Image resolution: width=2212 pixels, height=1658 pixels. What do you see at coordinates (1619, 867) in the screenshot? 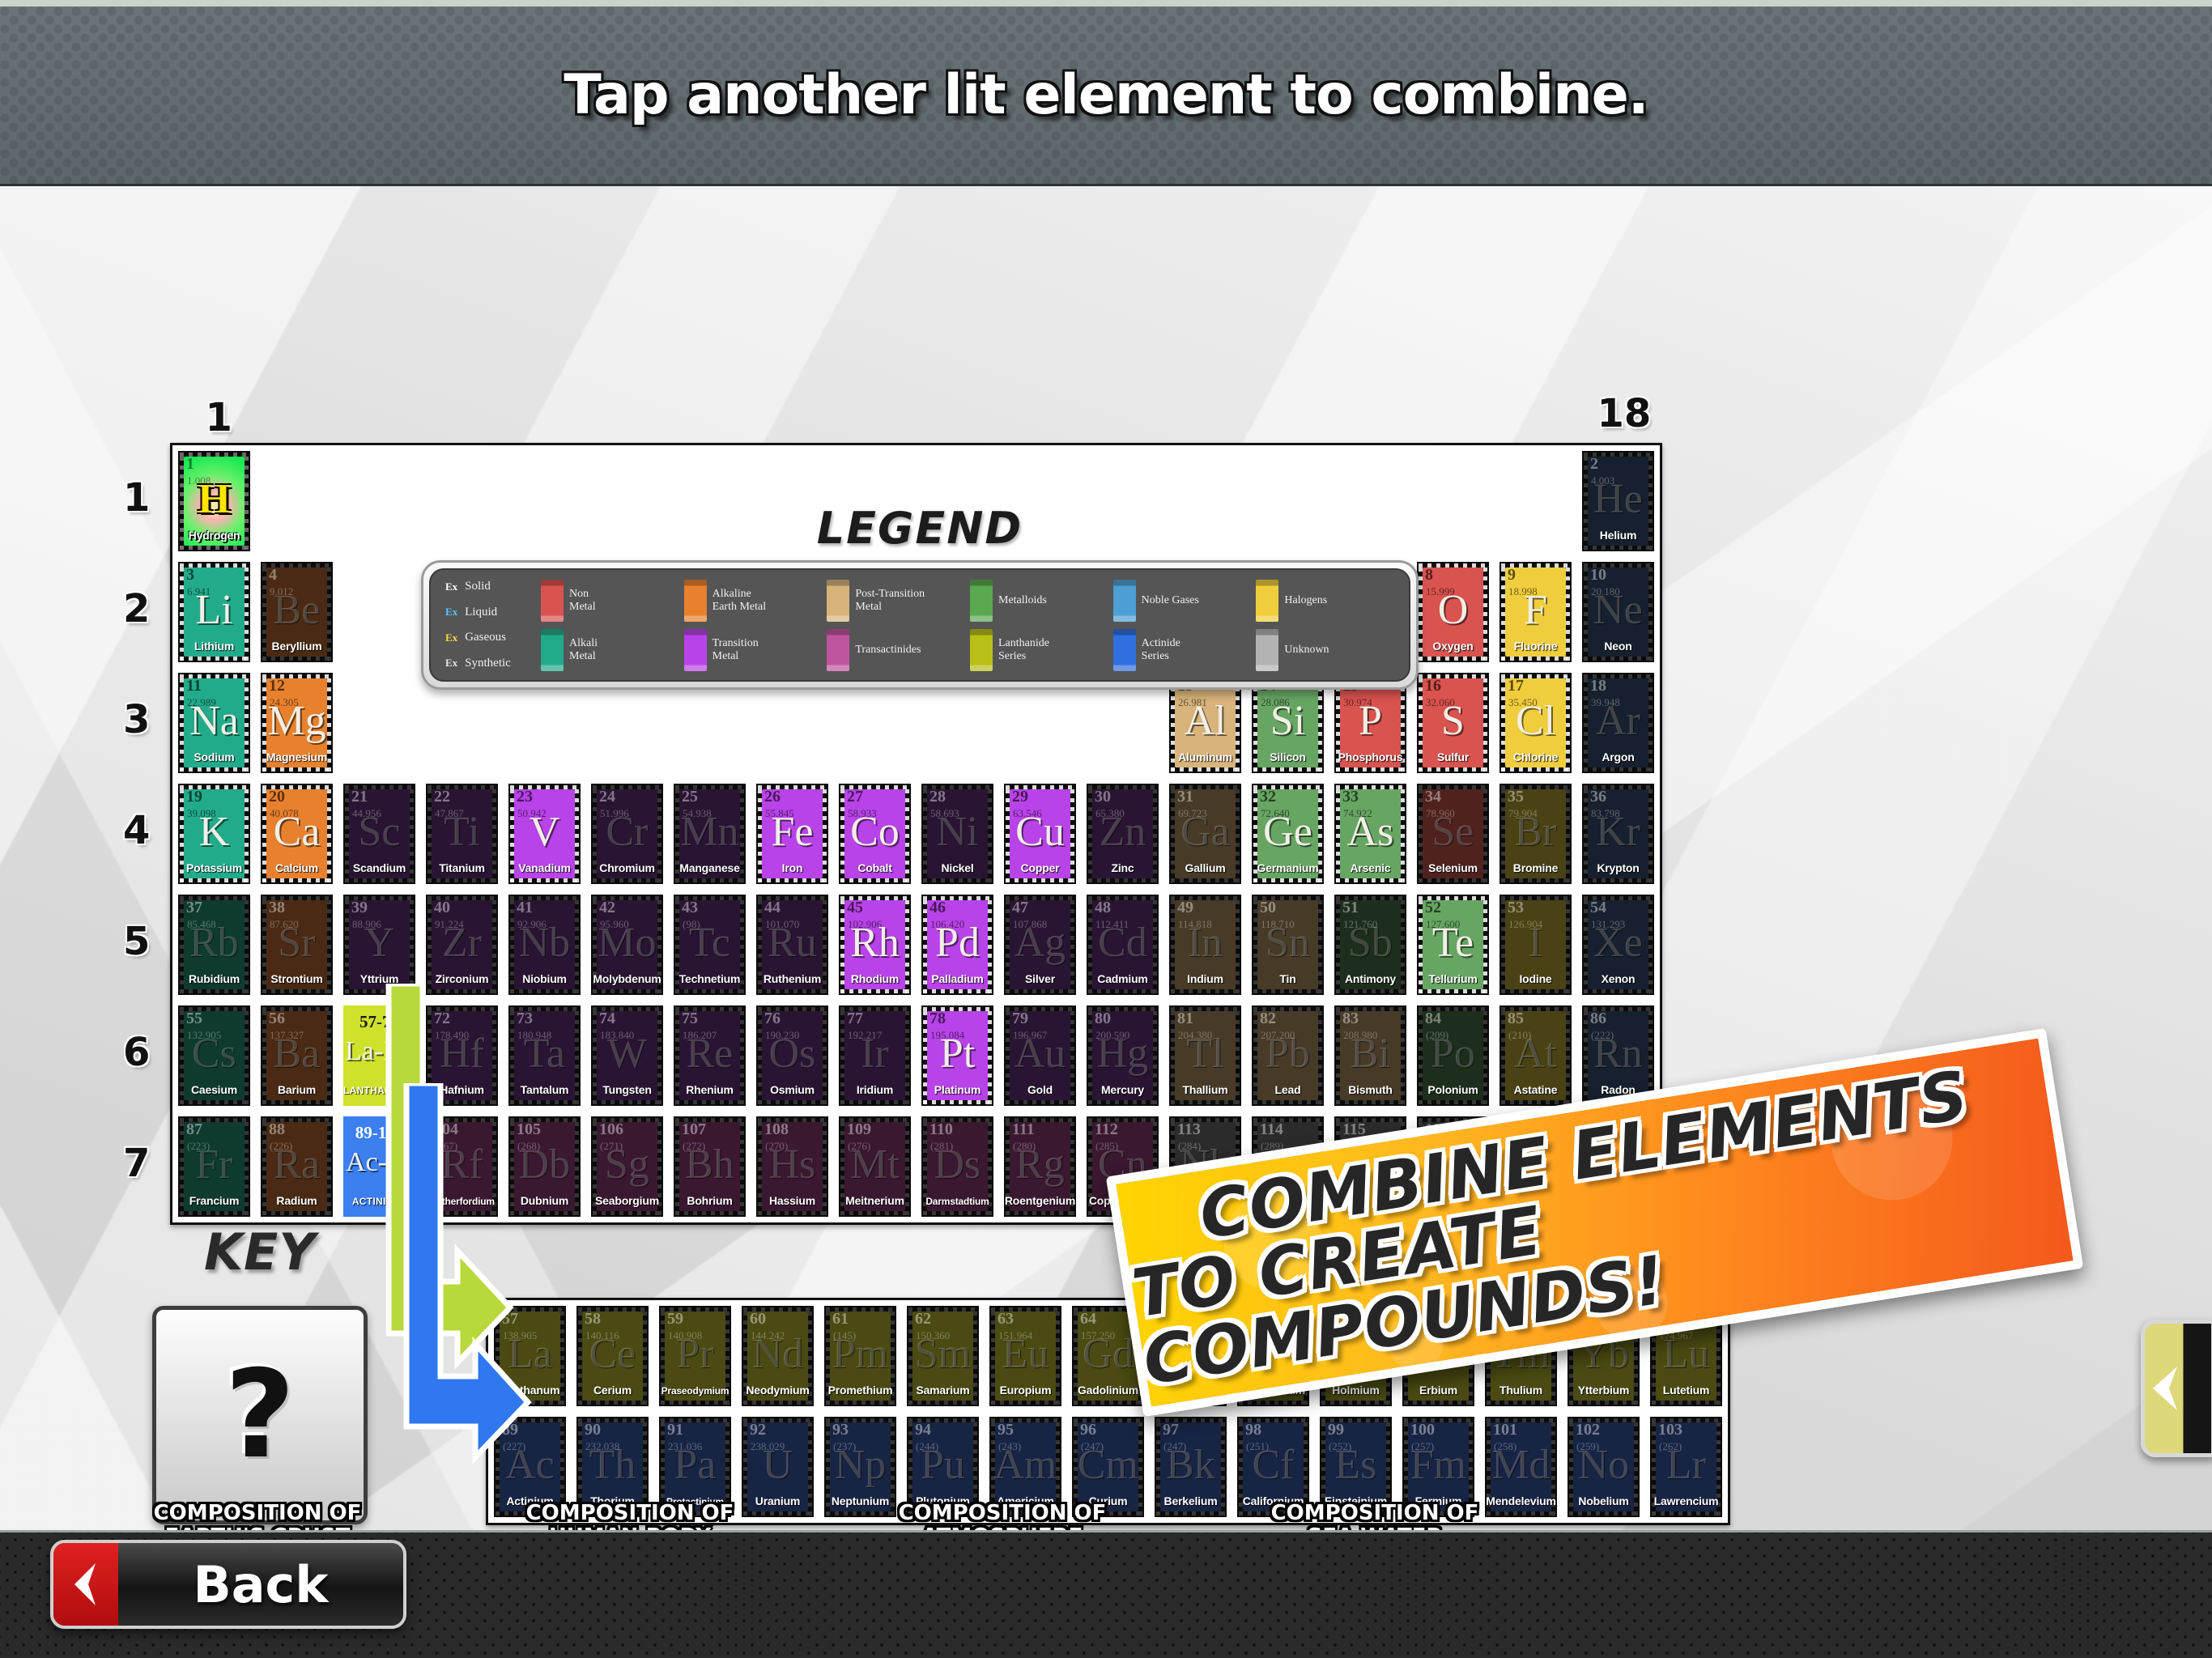
I see `element-name: Krypton` at bounding box center [1619, 867].